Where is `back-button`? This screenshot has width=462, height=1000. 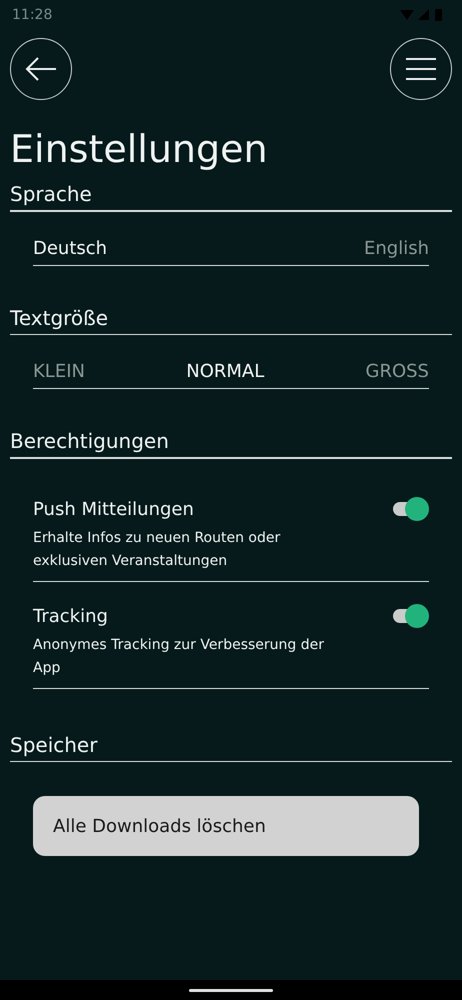 back-button is located at coordinates (41, 69).